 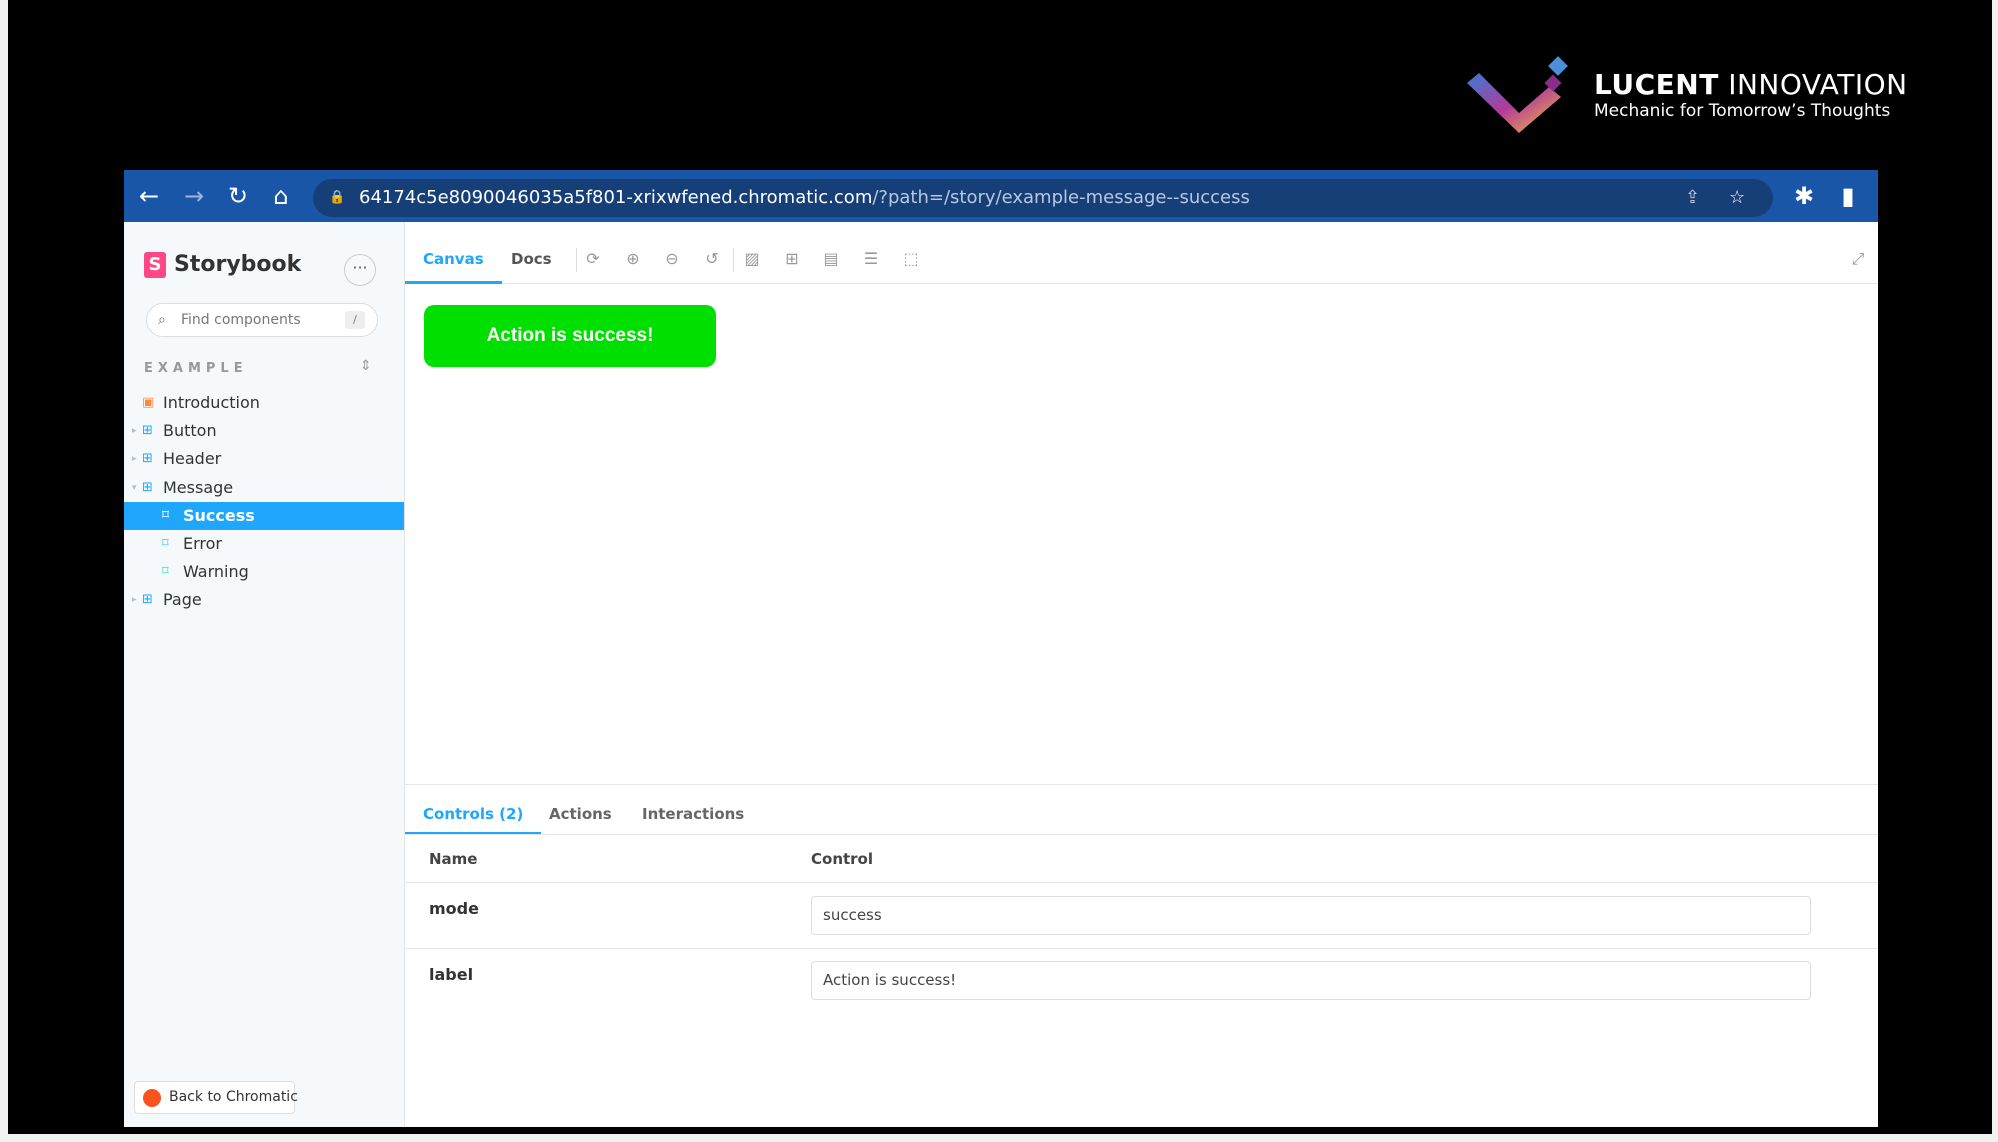 I want to click on search-icon: ⌕, so click(x=162, y=320).